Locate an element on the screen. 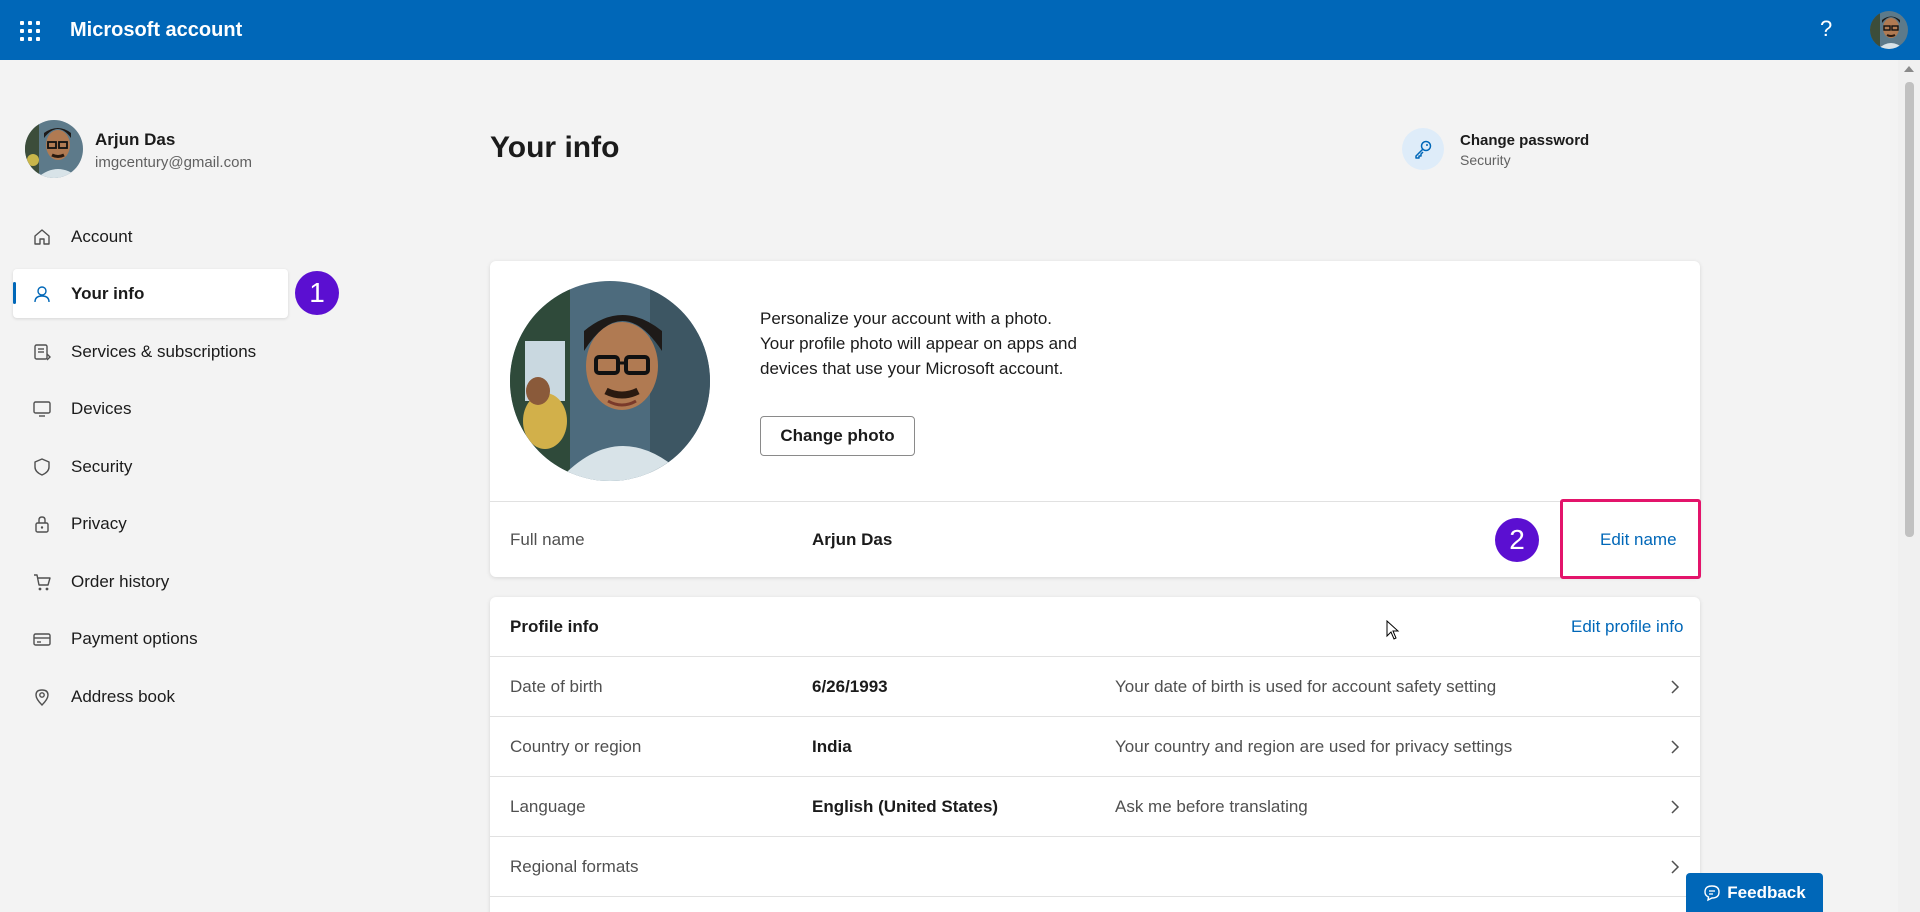 The height and width of the screenshot is (912, 1920). step-badge-1: 1 is located at coordinates (317, 293).